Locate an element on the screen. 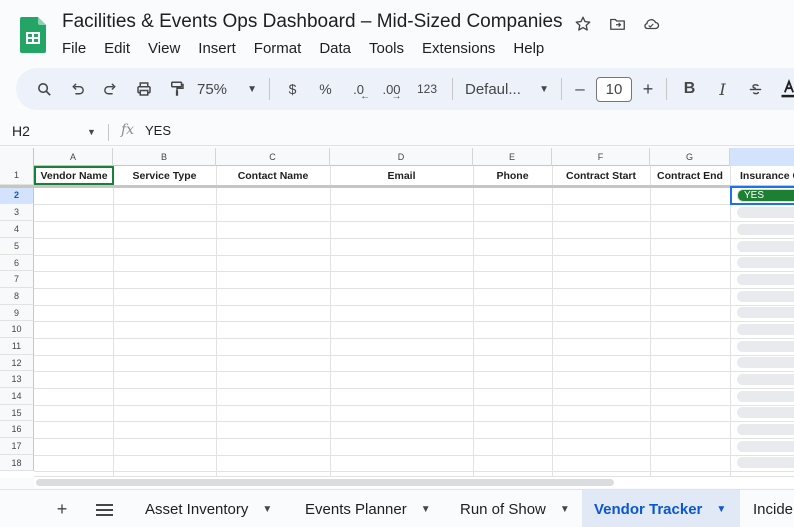  row-header-11: 11 is located at coordinates (17, 346).